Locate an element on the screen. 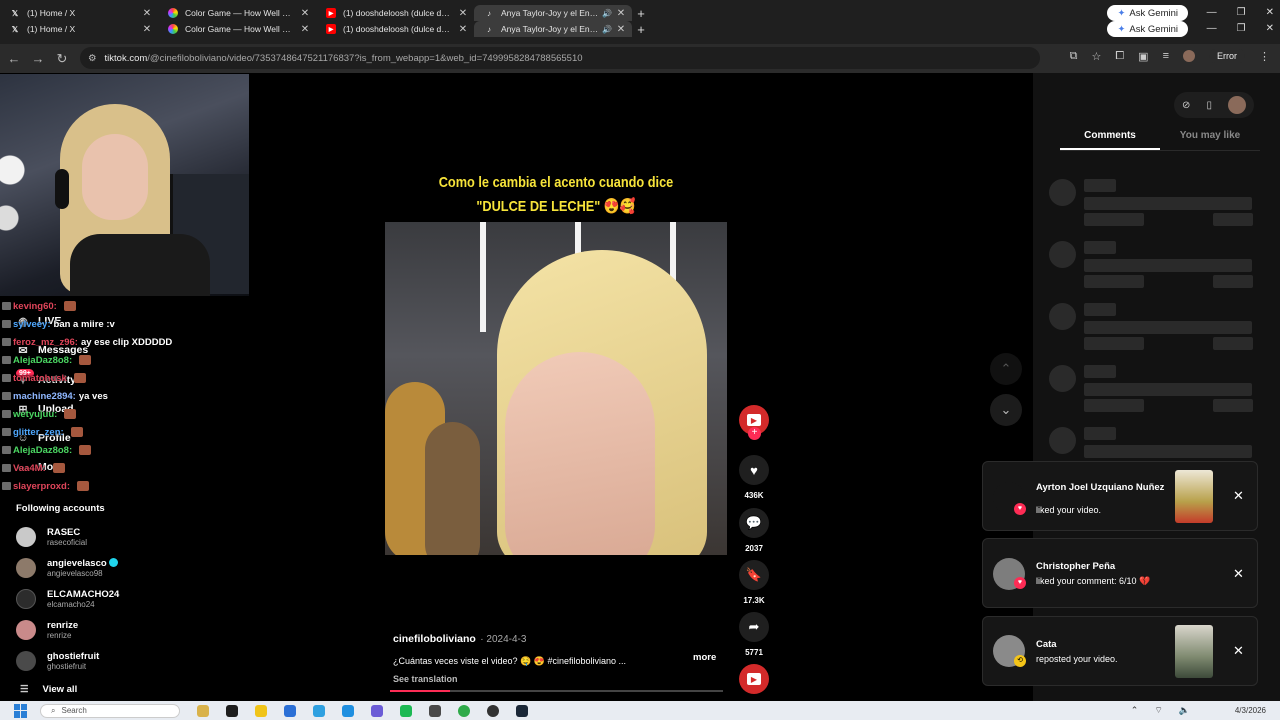  like-button: ♥ 436K is located at coordinates (754, 477).